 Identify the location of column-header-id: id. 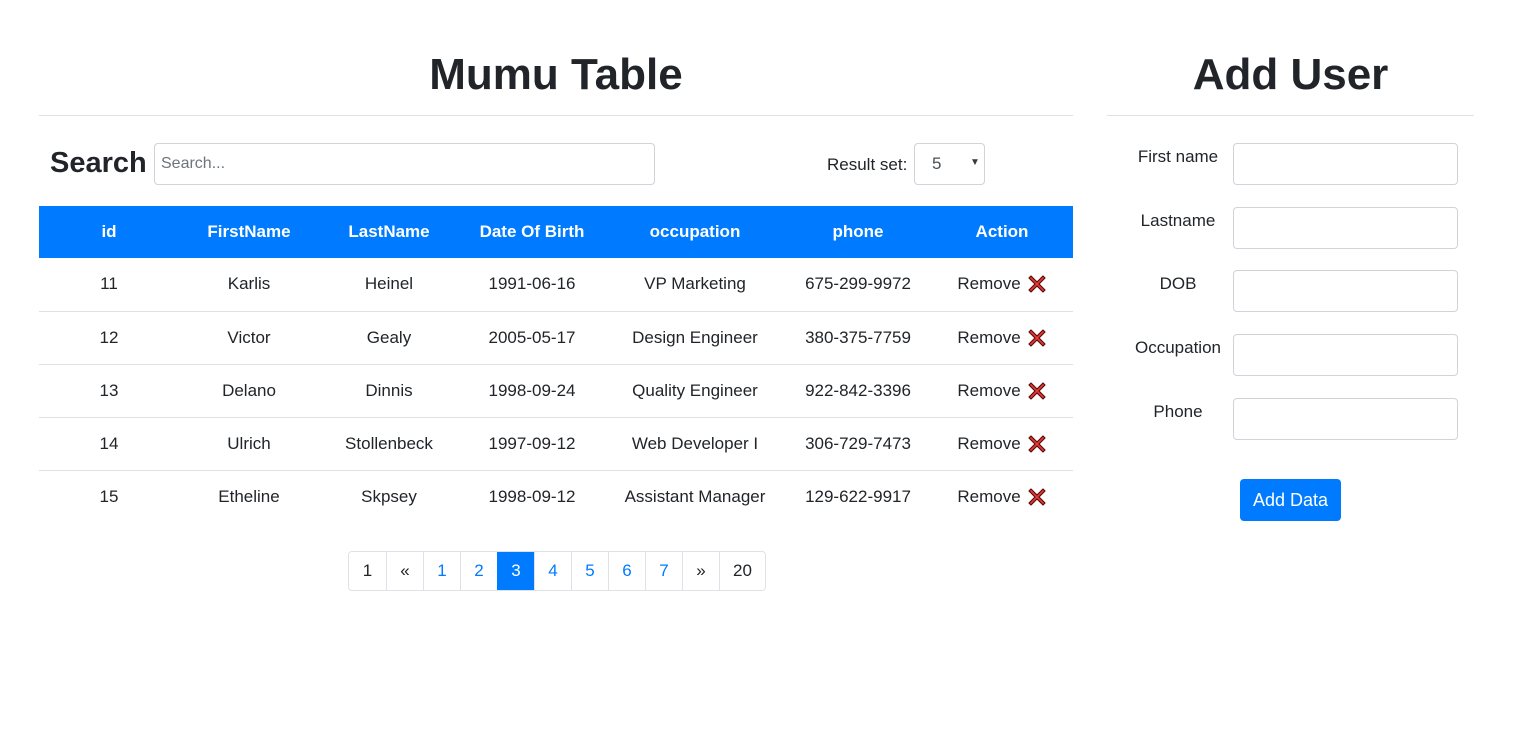
(109, 232).